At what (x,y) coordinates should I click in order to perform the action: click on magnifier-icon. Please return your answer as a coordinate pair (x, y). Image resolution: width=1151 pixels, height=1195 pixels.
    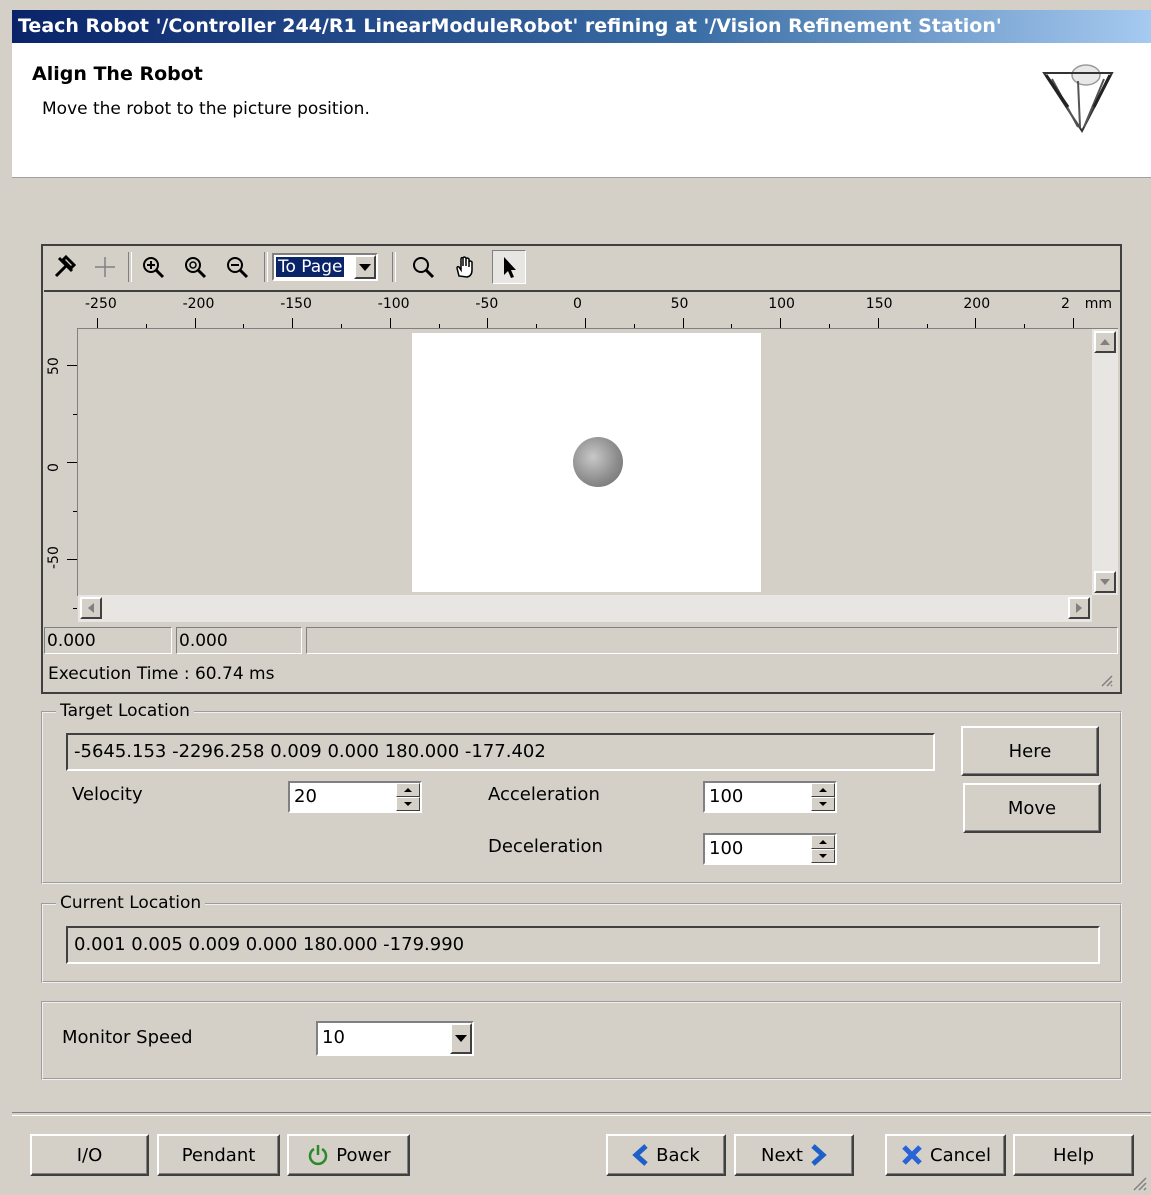
    Looking at the image, I should click on (423, 267).